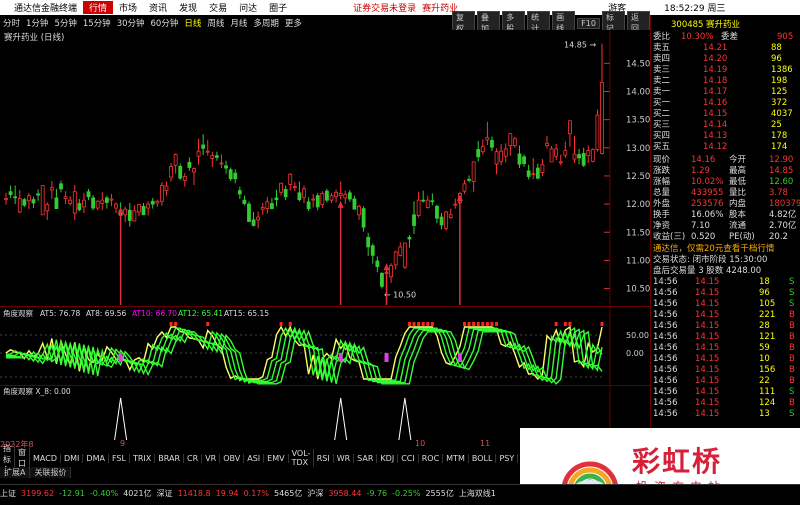 This screenshot has height=505, width=800. Describe the element at coordinates (408, 458) in the screenshot. I see `indicator-tab-18: CCI` at that location.